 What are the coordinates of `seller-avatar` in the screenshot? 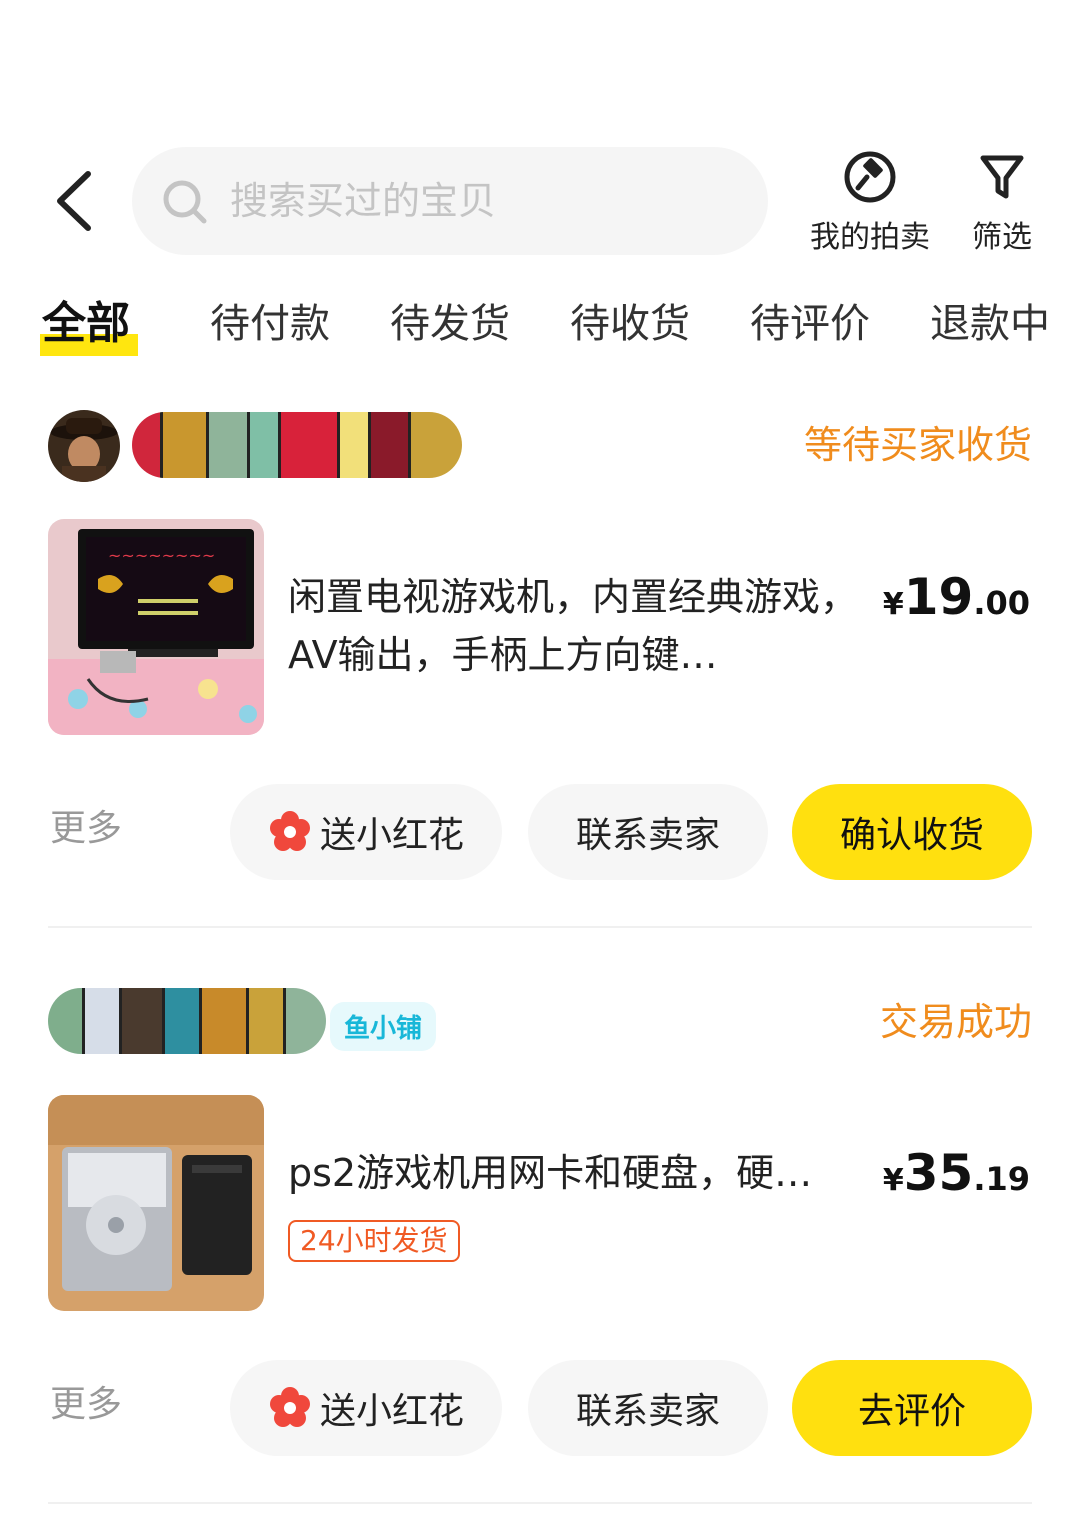 It's located at (84, 446).